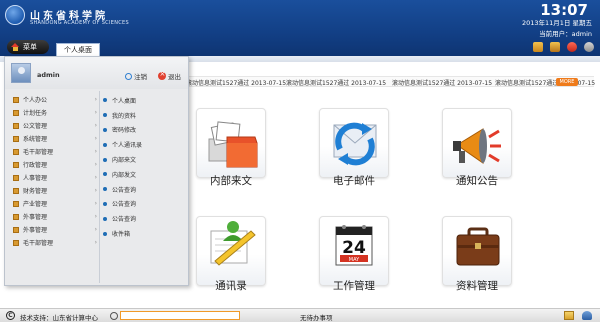  Describe the element at coordinates (565, 34) in the screenshot. I see `current-user: 当前用户：admin` at that location.